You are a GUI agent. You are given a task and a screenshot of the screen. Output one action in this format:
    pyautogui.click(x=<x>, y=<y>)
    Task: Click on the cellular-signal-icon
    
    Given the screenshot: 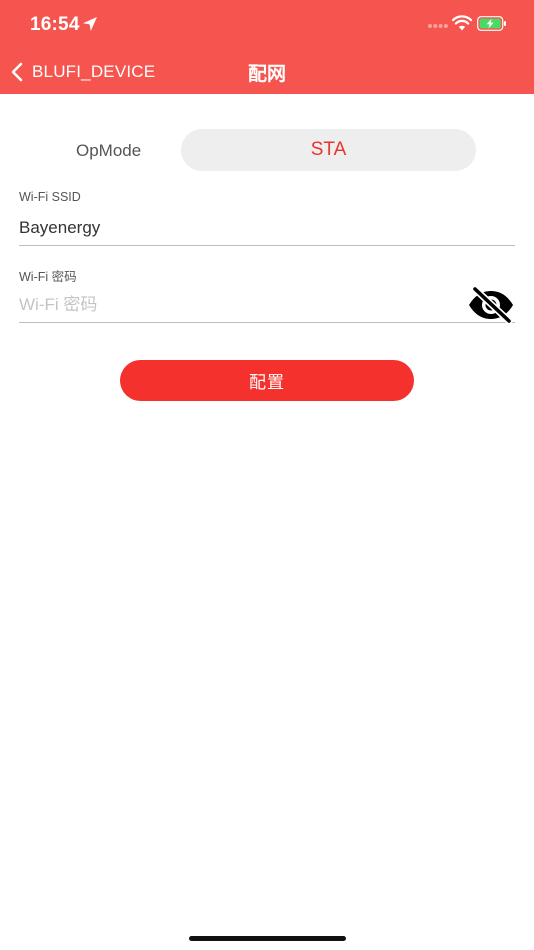 What is the action you would take?
    pyautogui.click(x=438, y=26)
    